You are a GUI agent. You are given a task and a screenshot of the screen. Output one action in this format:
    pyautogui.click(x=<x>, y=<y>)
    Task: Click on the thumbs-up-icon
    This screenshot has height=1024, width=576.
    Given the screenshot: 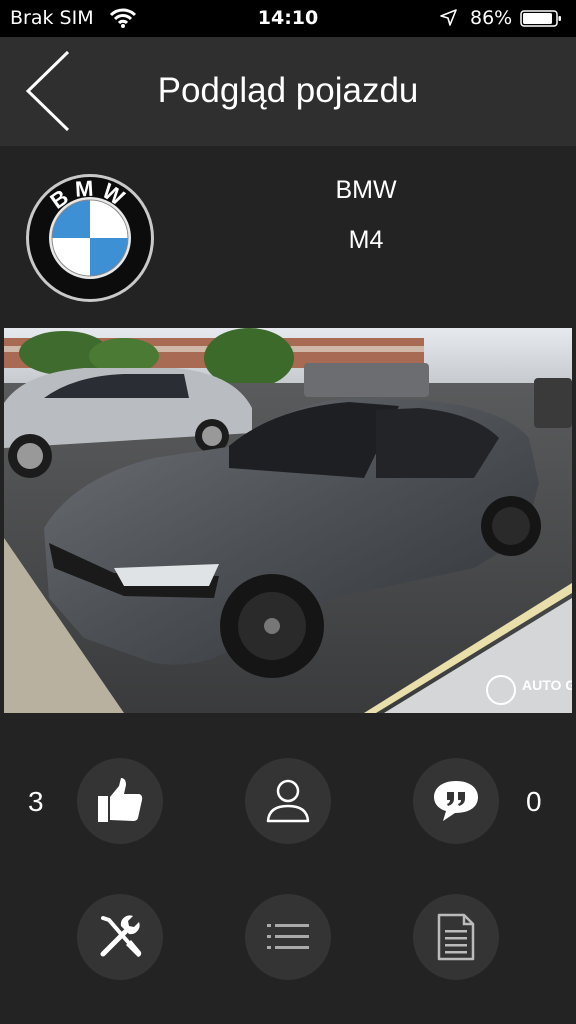 What is the action you would take?
    pyautogui.click(x=120, y=800)
    